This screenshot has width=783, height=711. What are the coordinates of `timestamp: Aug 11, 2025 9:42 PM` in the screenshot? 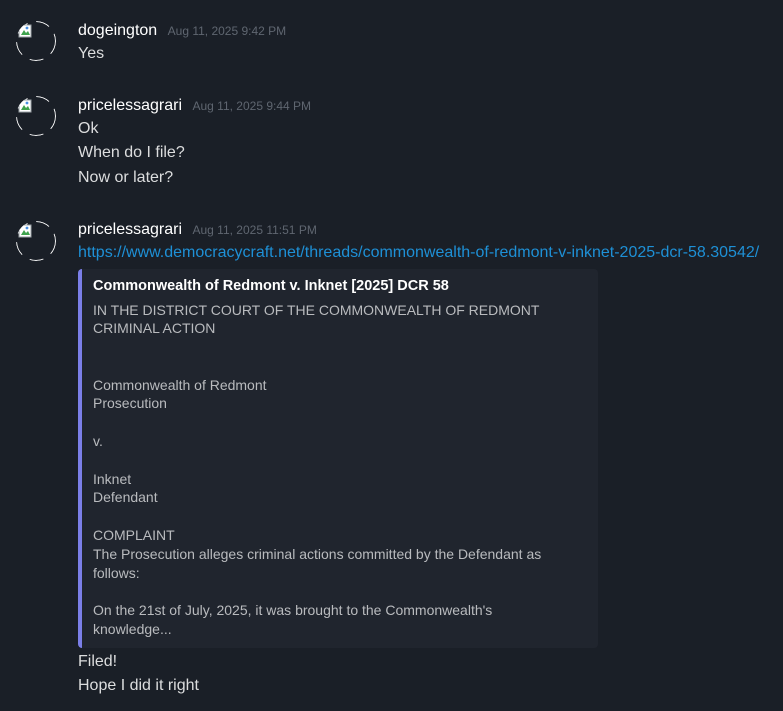 It's located at (227, 31).